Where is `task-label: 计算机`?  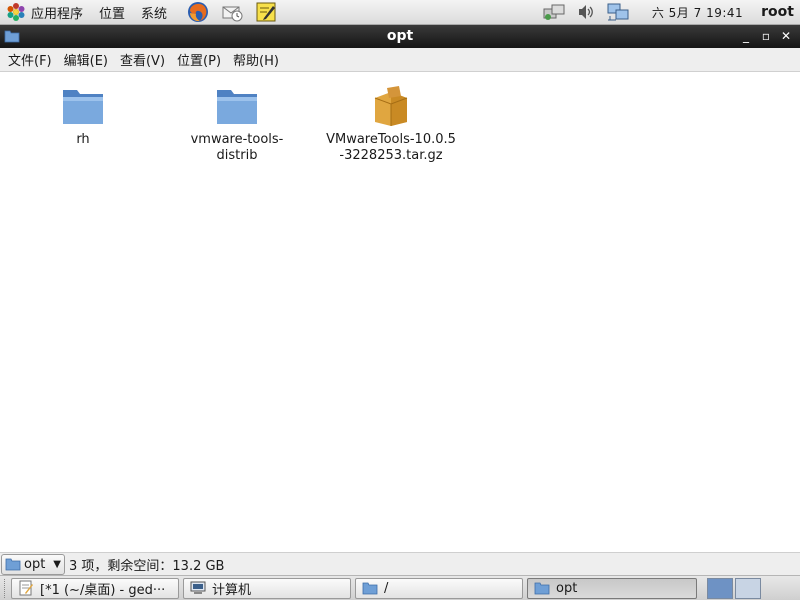 task-label: 计算机 is located at coordinates (232, 590).